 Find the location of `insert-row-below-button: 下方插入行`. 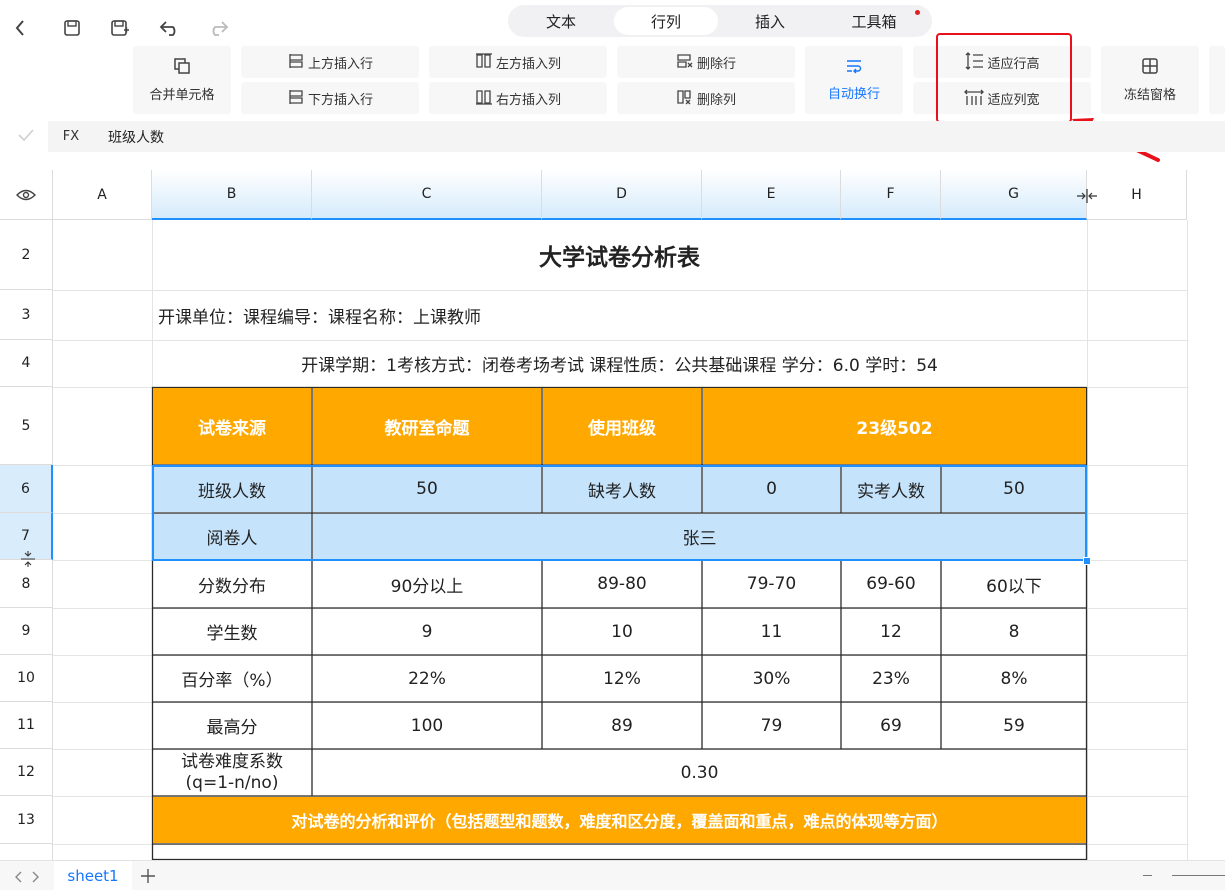

insert-row-below-button: 下方插入行 is located at coordinates (330, 98).